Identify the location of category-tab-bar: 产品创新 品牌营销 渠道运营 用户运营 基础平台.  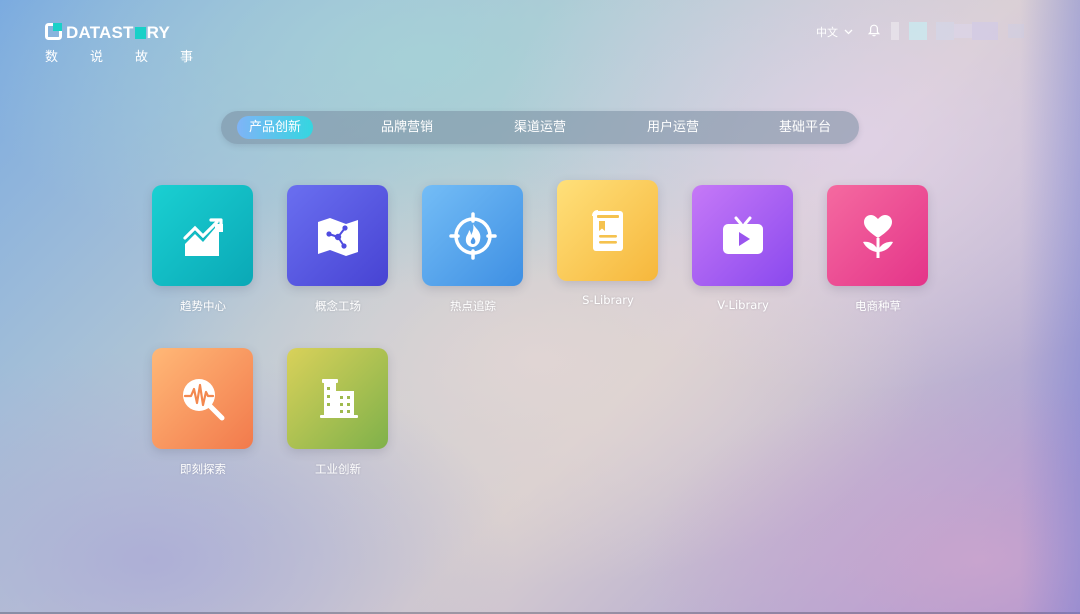
(540, 127).